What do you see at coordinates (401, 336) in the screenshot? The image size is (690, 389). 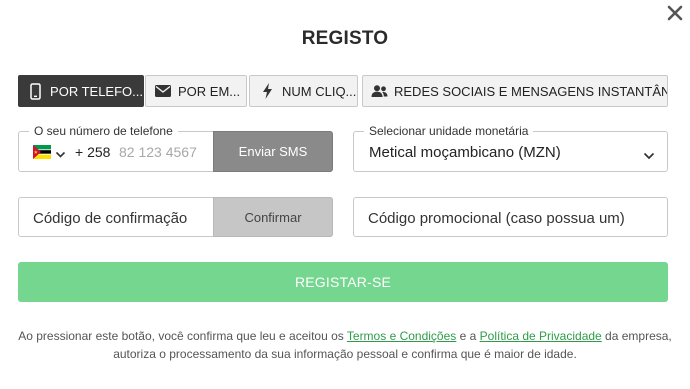 I see `terms-link: Termos e Condições` at bounding box center [401, 336].